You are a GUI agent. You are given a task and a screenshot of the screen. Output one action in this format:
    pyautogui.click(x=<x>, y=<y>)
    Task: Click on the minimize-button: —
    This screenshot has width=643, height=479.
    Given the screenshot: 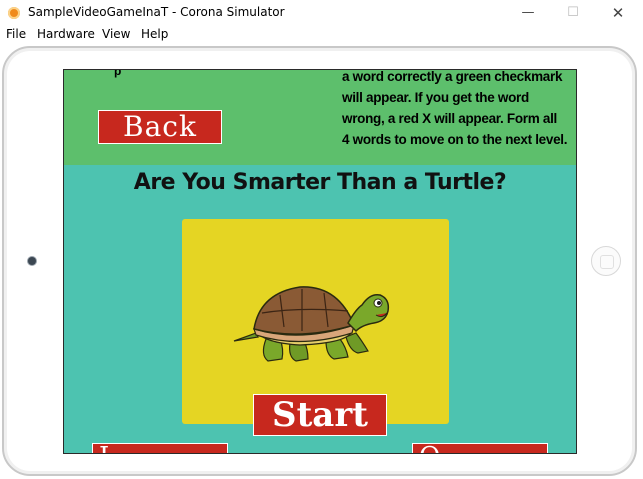 What is the action you would take?
    pyautogui.click(x=528, y=13)
    